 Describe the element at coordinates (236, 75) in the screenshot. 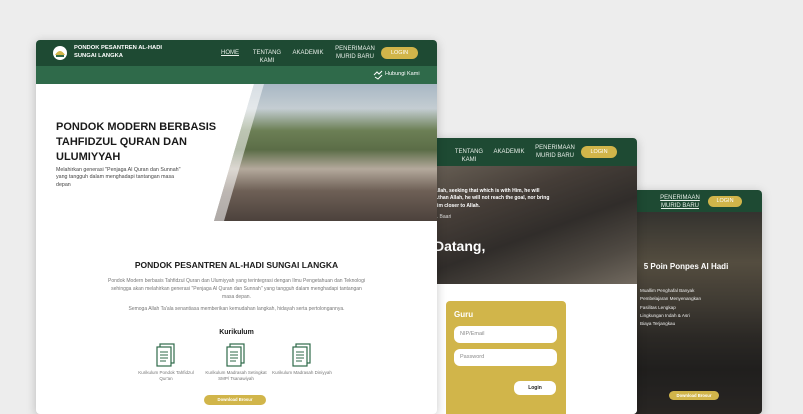

I see `subnav-bar: Hubungi Kami` at that location.